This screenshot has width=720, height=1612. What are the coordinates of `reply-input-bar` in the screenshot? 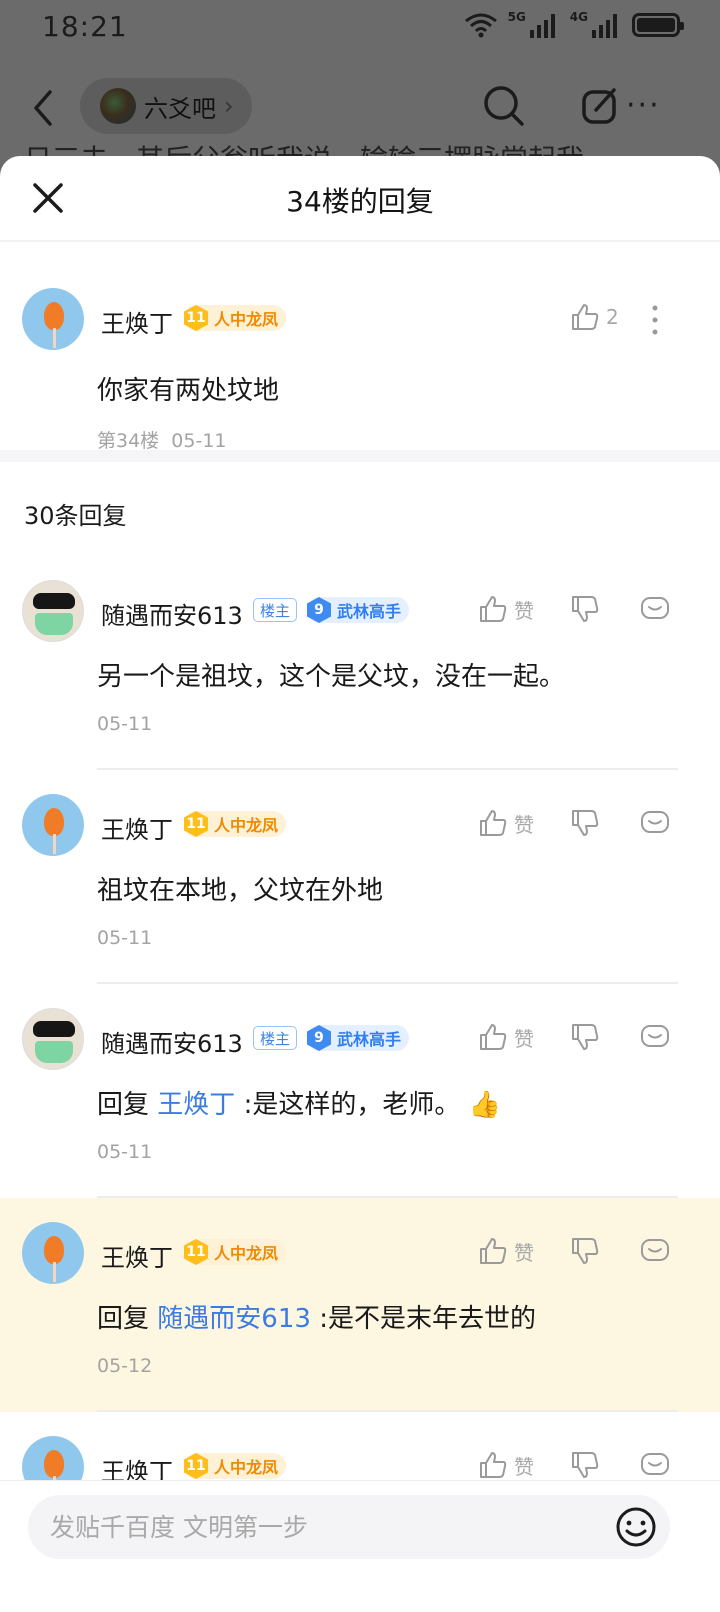 It's located at (360, 1546).